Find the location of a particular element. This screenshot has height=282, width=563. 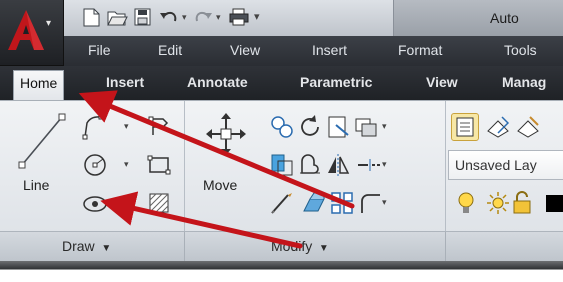

move-label: Move is located at coordinates (220, 185).